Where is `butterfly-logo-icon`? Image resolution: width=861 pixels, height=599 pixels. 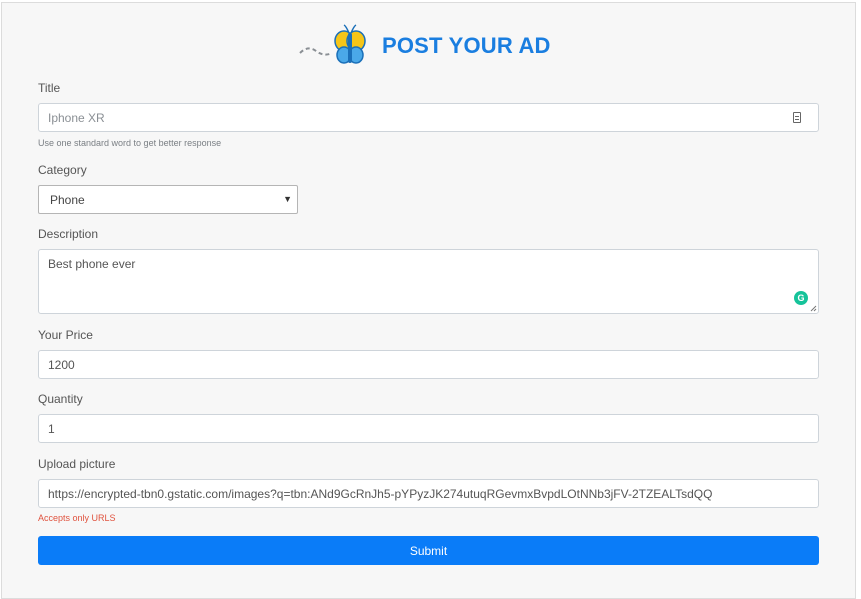
butterfly-logo-icon is located at coordinates (332, 44).